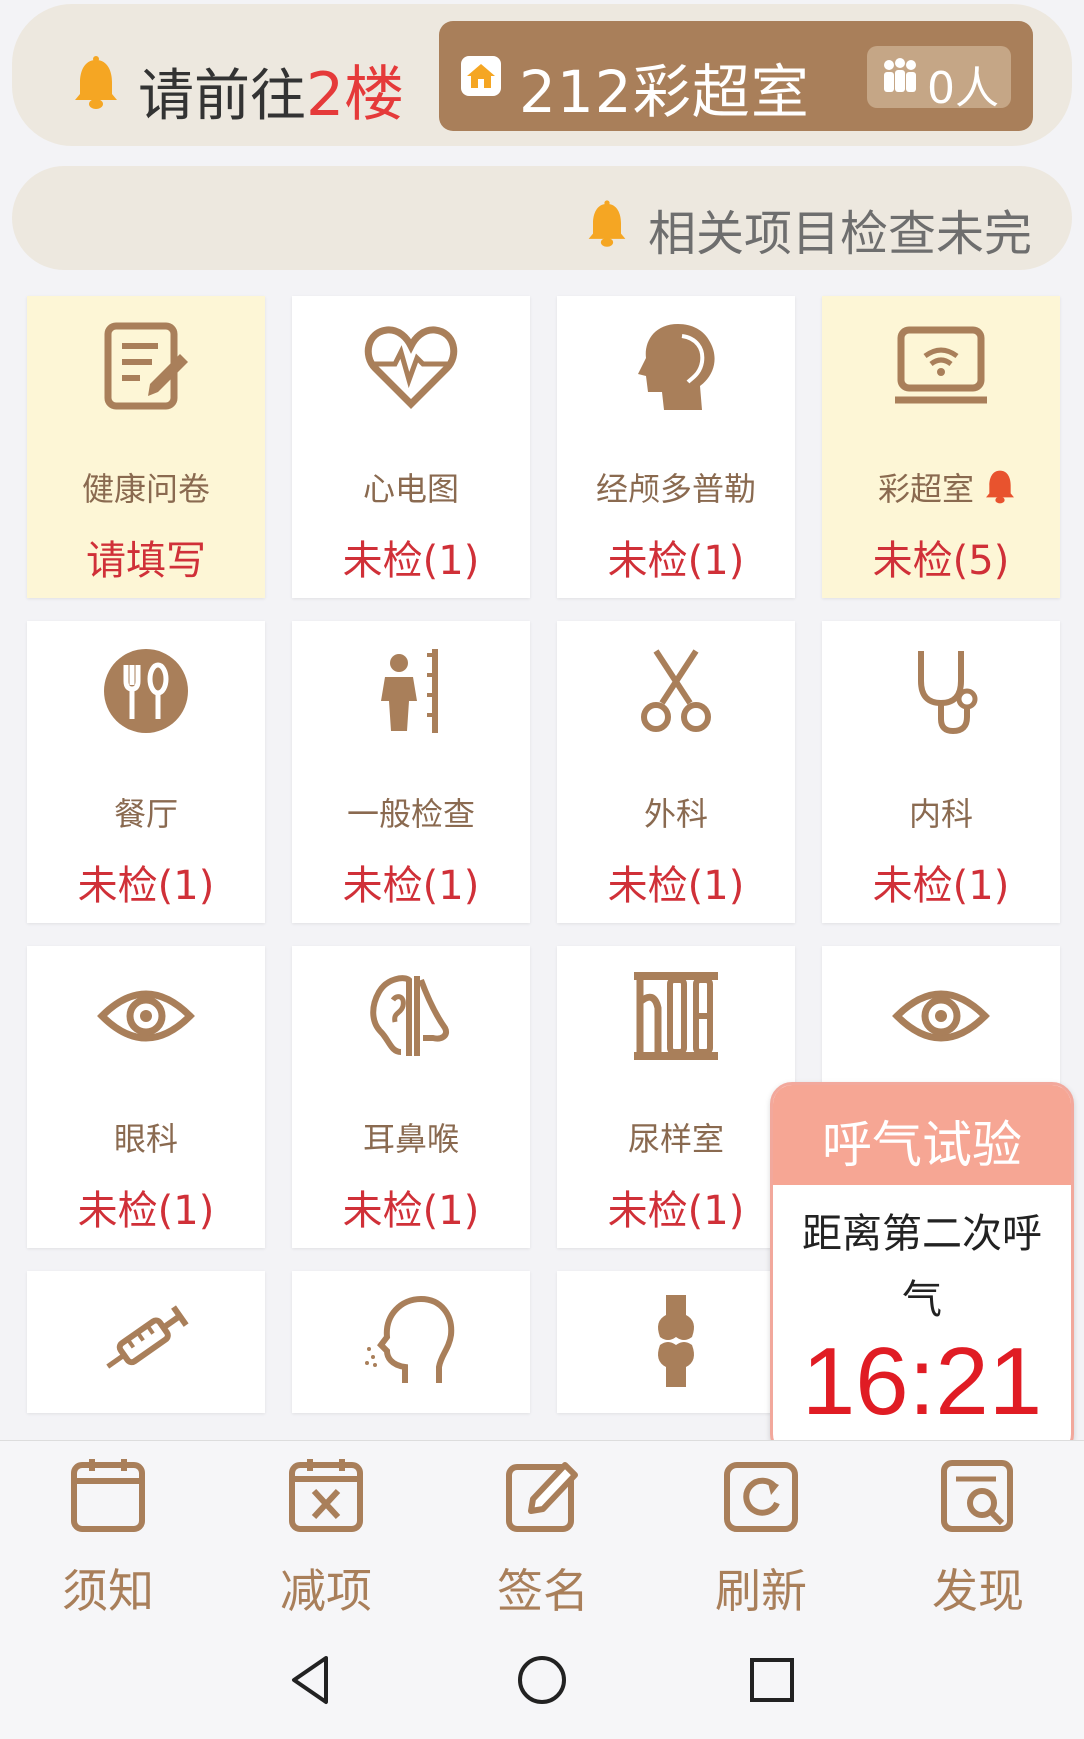 This screenshot has height=1739, width=1084. I want to click on stethoscope-icon, so click(948, 693).